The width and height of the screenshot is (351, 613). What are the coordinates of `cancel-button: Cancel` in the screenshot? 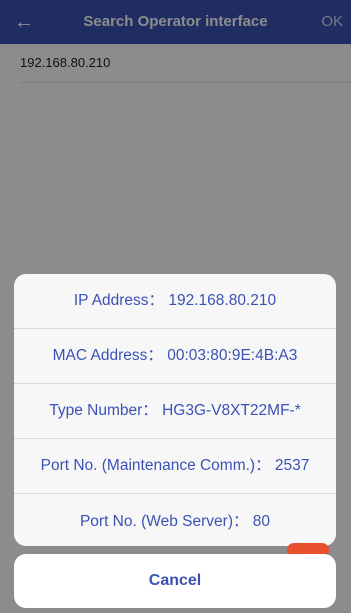 It's located at (175, 581).